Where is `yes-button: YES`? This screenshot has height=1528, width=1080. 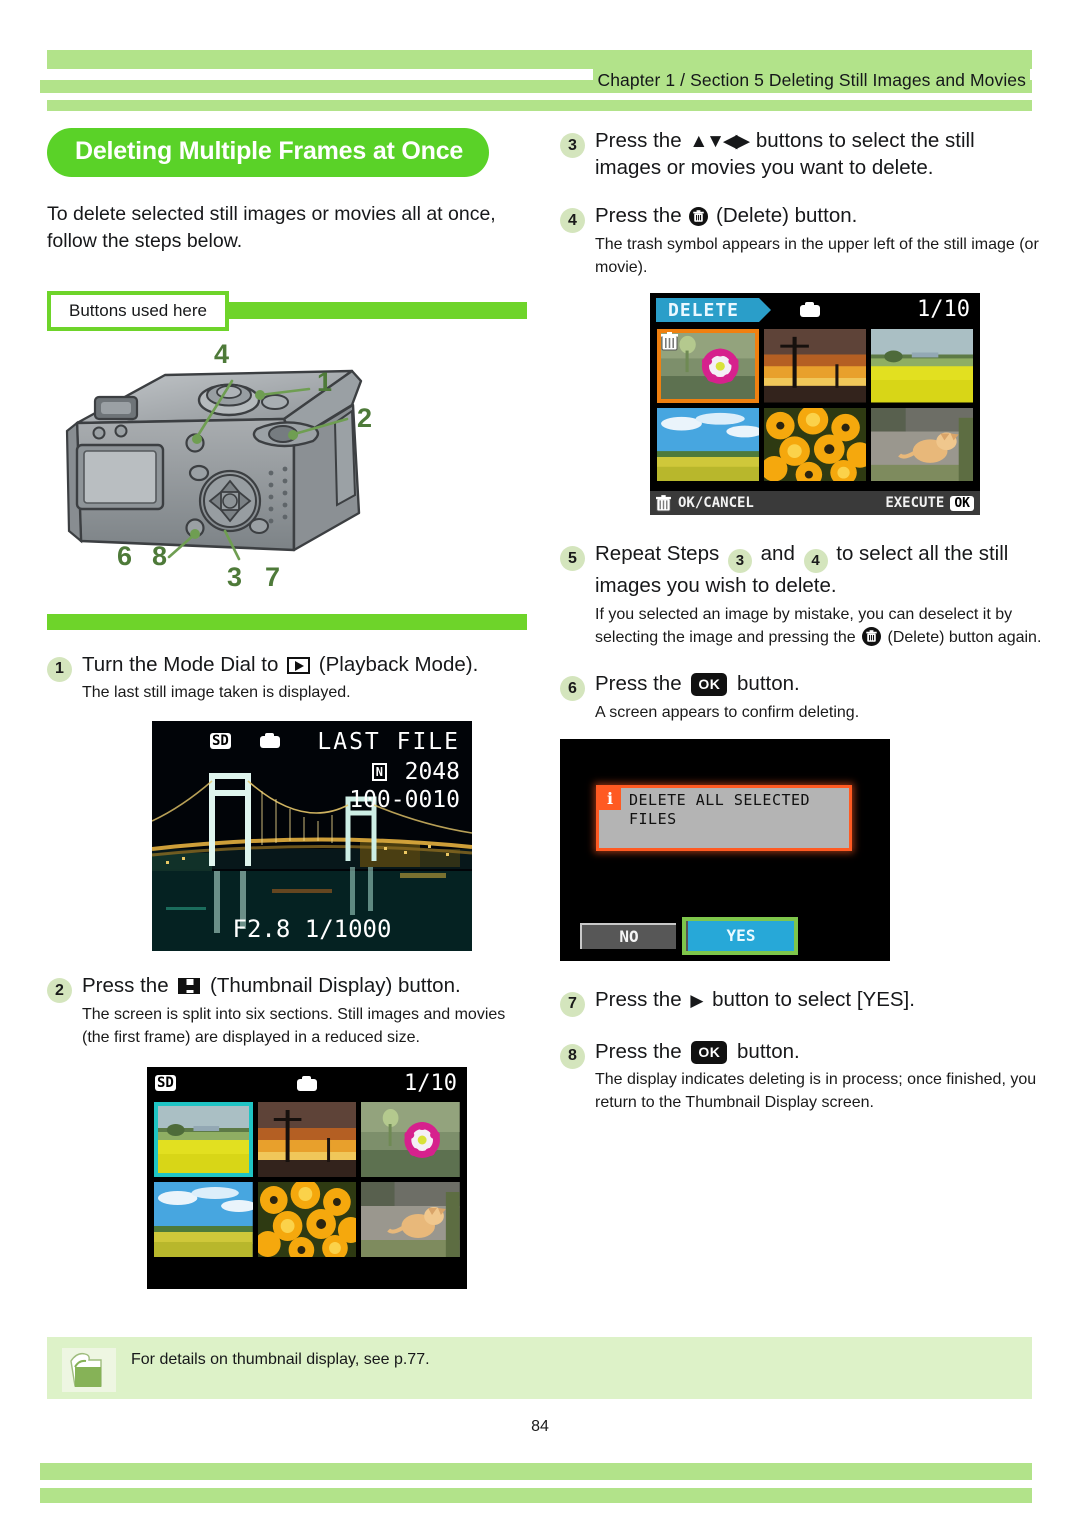
yes-button: YES is located at coordinates (740, 935).